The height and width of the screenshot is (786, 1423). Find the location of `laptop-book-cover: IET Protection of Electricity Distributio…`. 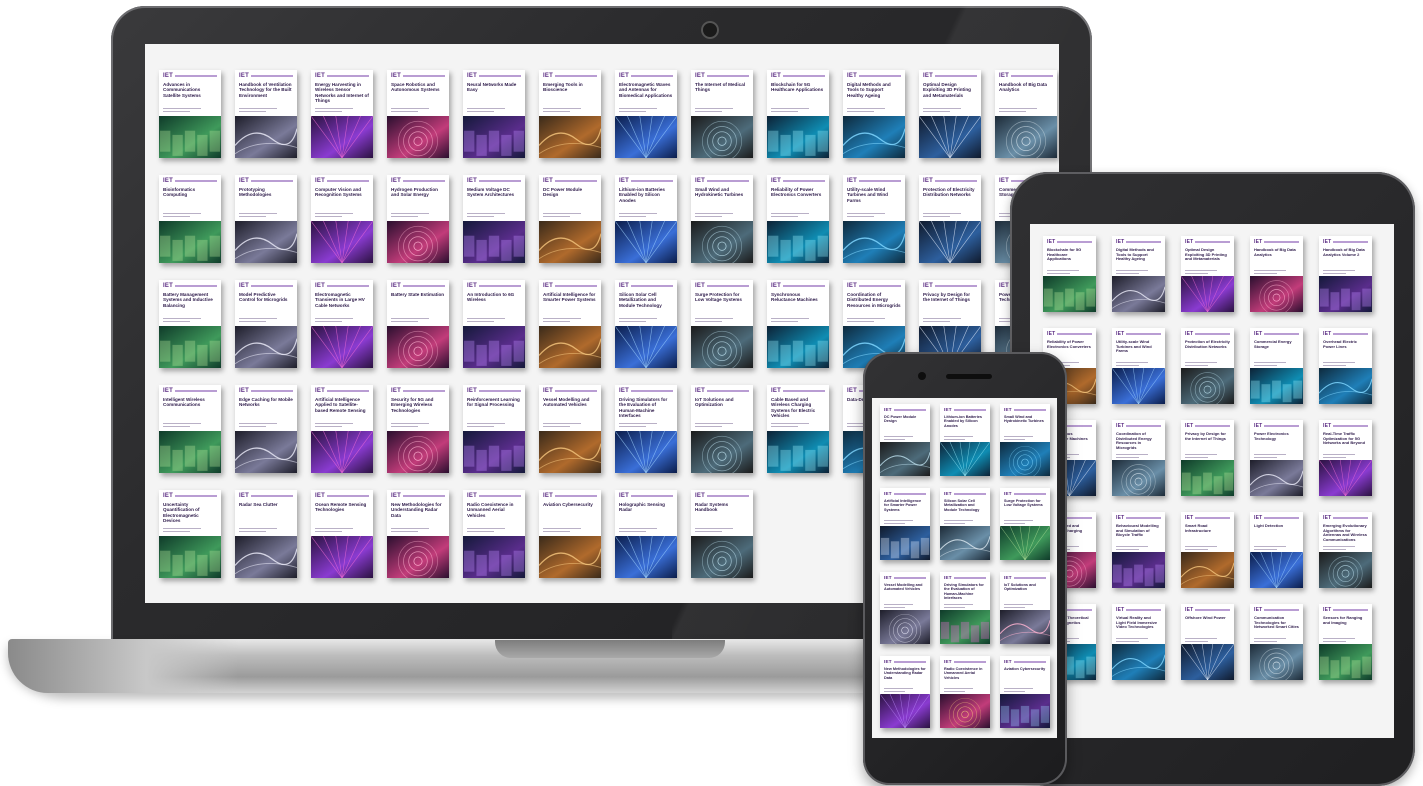

laptop-book-cover: IET Protection of Electricity Distributio… is located at coordinates (950, 219).